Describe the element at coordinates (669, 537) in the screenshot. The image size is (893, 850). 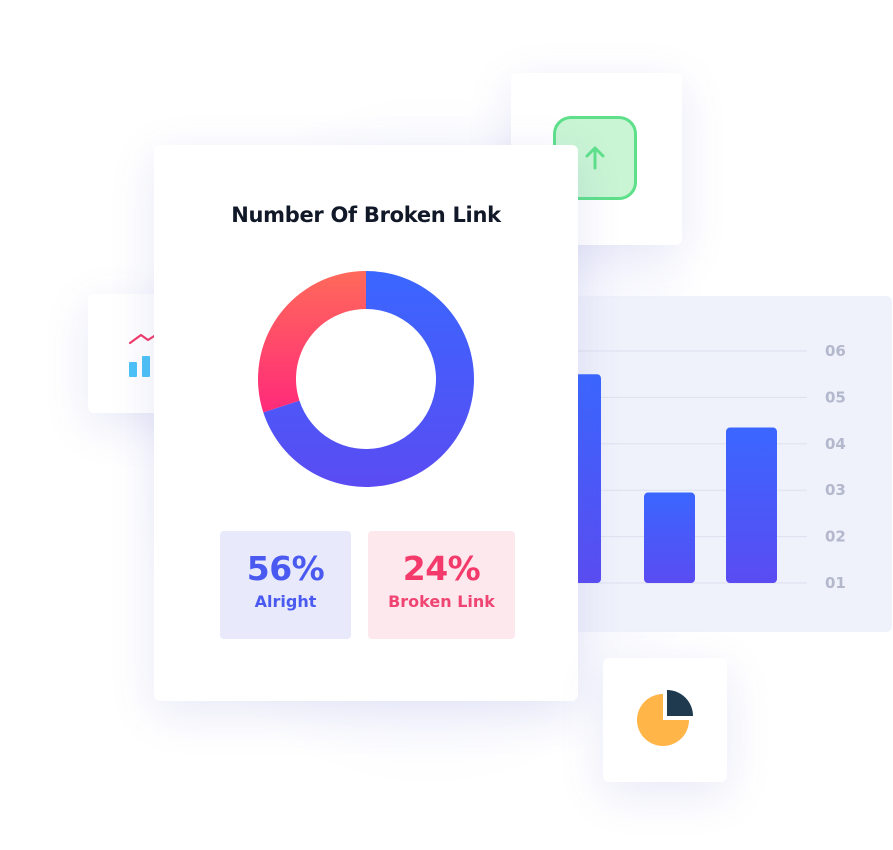
I see `bar-b` at that location.